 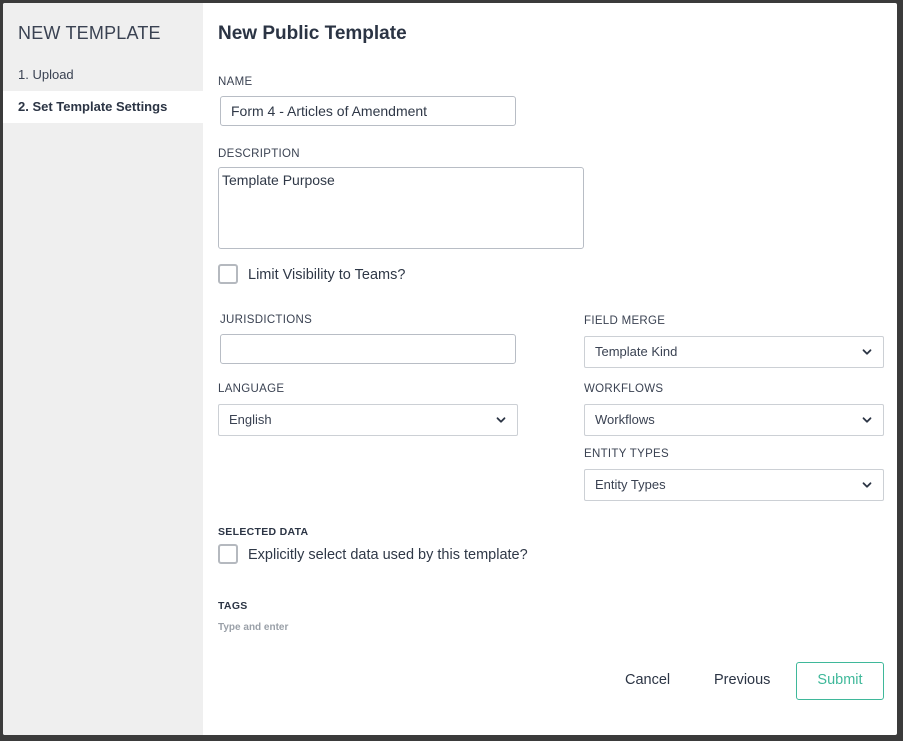 I want to click on submit-button: Submit, so click(x=840, y=681).